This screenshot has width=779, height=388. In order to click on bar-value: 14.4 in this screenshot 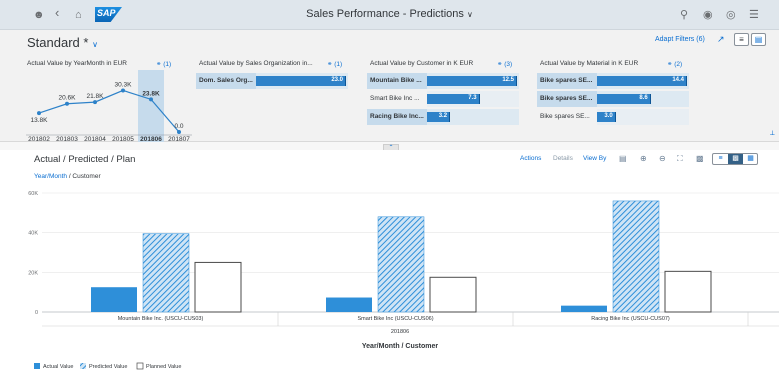, I will do `click(678, 80)`.